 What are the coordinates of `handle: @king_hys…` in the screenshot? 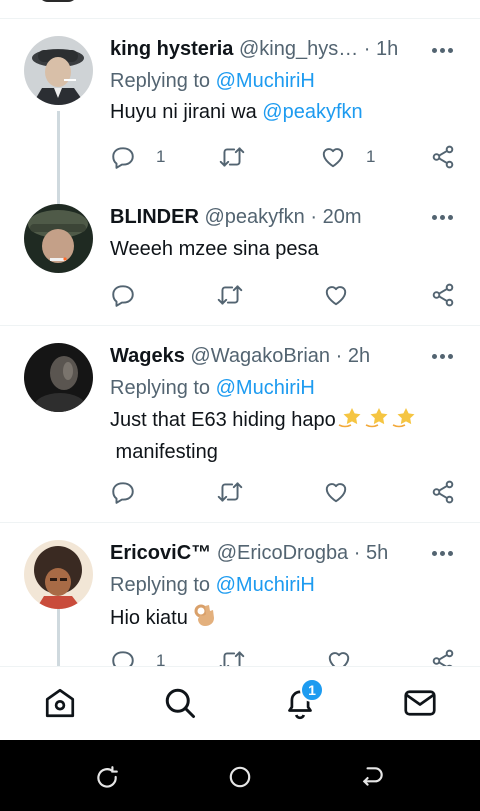 It's located at (298, 49).